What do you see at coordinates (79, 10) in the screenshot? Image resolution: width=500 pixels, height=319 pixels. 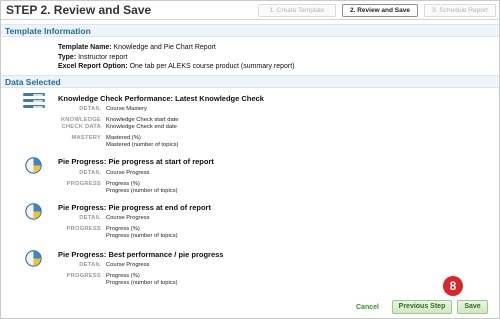 I see `page-title: STEP 2. Review and Save` at bounding box center [79, 10].